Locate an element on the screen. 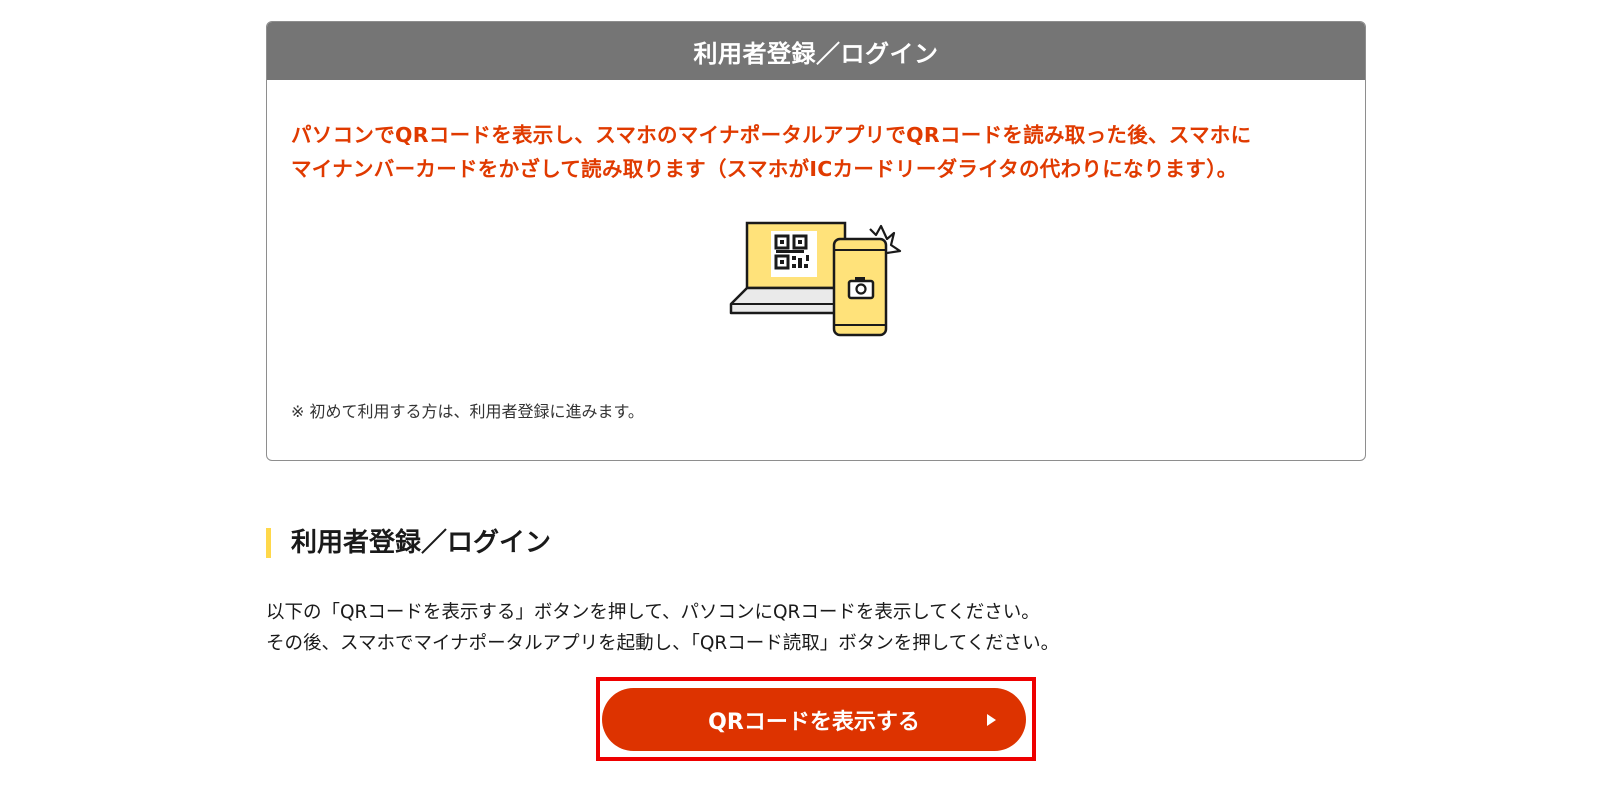 Image resolution: width=1624 pixels, height=789 pixels. show-qr-code-button: QRコードを表示する is located at coordinates (814, 719).